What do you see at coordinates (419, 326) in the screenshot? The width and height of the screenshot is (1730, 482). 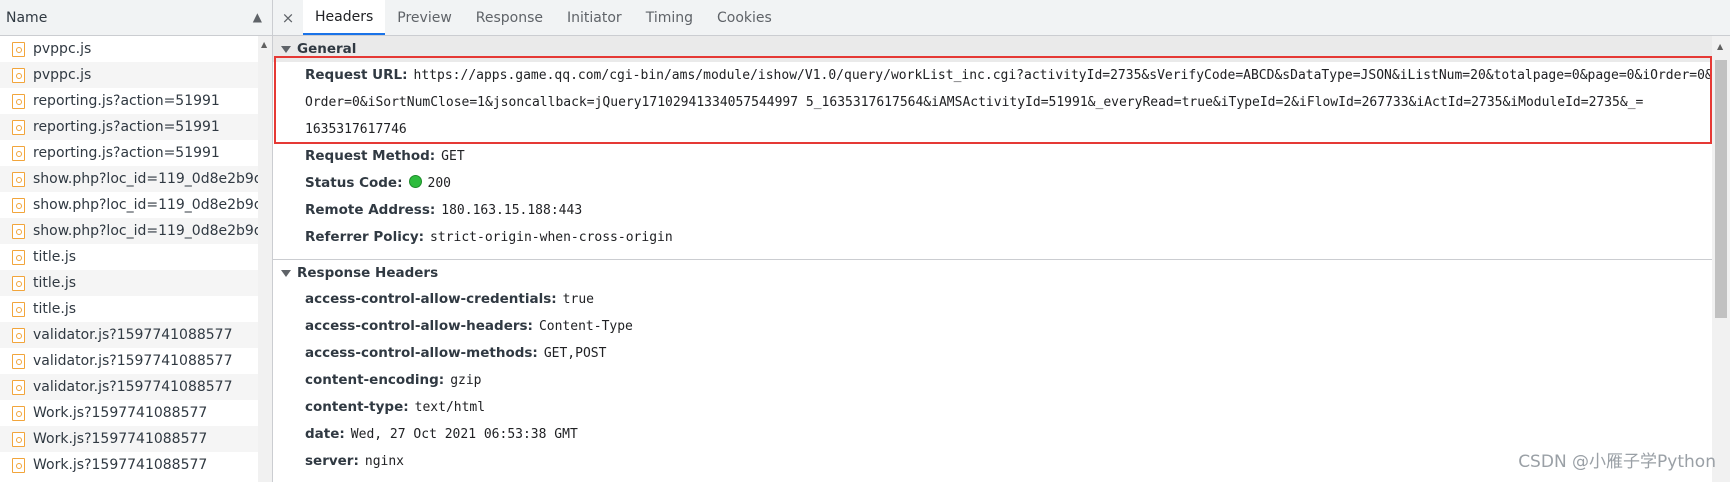 I see `response-header-name: access-control-allow-headers:` at bounding box center [419, 326].